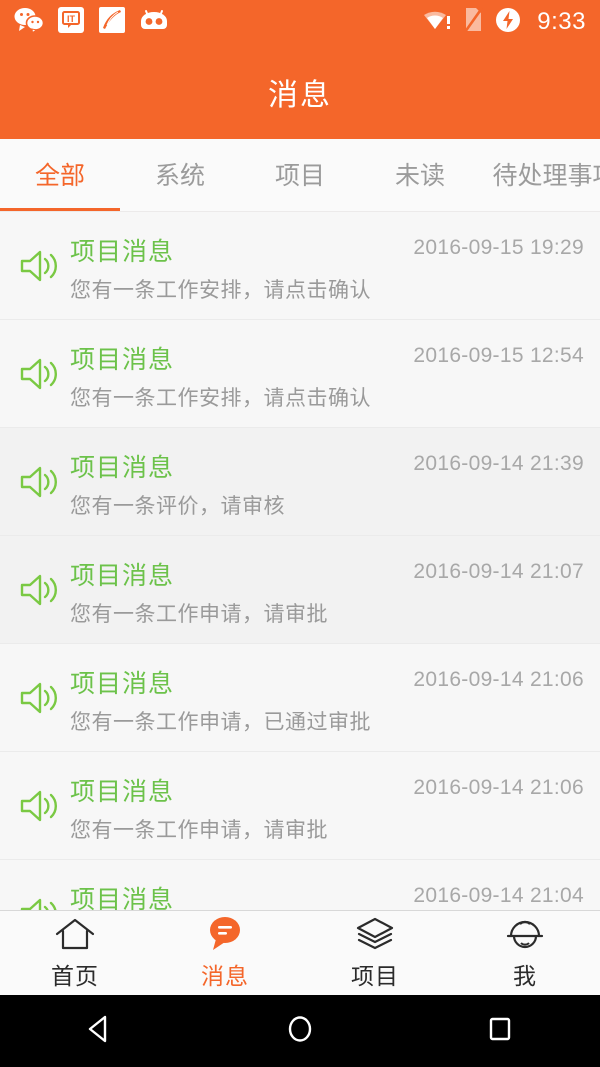 Image resolution: width=600 pixels, height=1067 pixels. I want to click on message-body: 您有一条评价，请审核, so click(177, 506).